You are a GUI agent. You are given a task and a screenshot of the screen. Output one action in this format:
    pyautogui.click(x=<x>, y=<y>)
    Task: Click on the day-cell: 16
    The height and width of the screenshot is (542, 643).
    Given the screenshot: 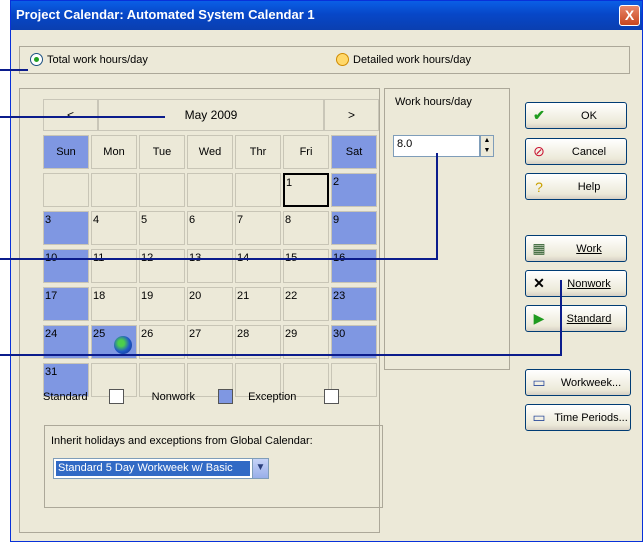 What is the action you would take?
    pyautogui.click(x=354, y=266)
    